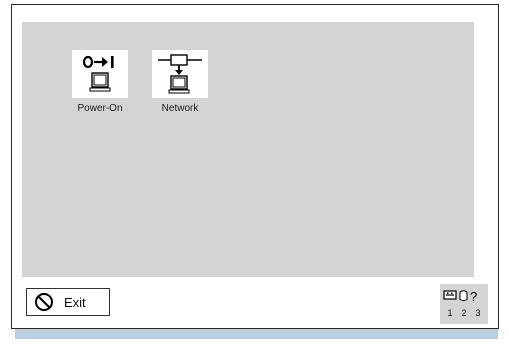 The image size is (509, 346). What do you see at coordinates (75, 302) in the screenshot?
I see `exit-label: Exit` at bounding box center [75, 302].